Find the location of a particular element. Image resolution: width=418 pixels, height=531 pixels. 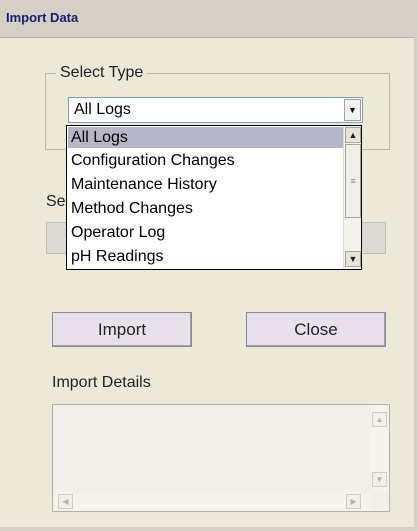

title-bar: Import Data is located at coordinates (209, 19).